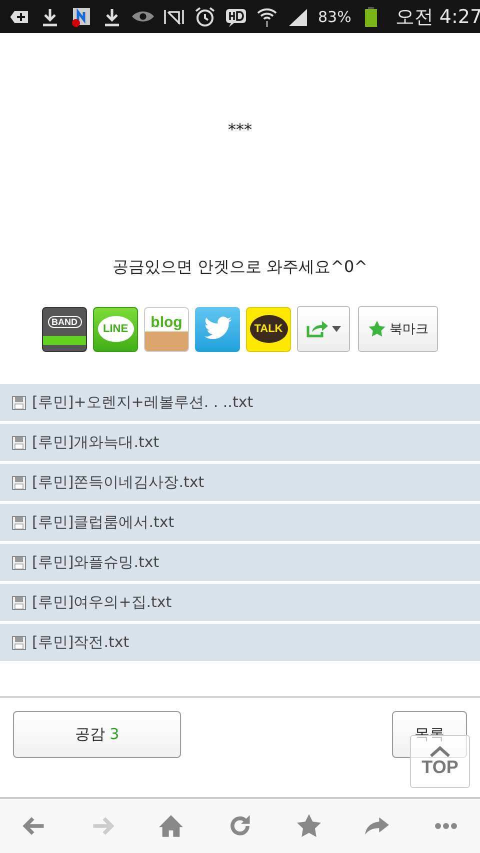 This screenshot has width=480, height=853. I want to click on attachment-name: [루민]와플슈밍.txt, so click(96, 562).